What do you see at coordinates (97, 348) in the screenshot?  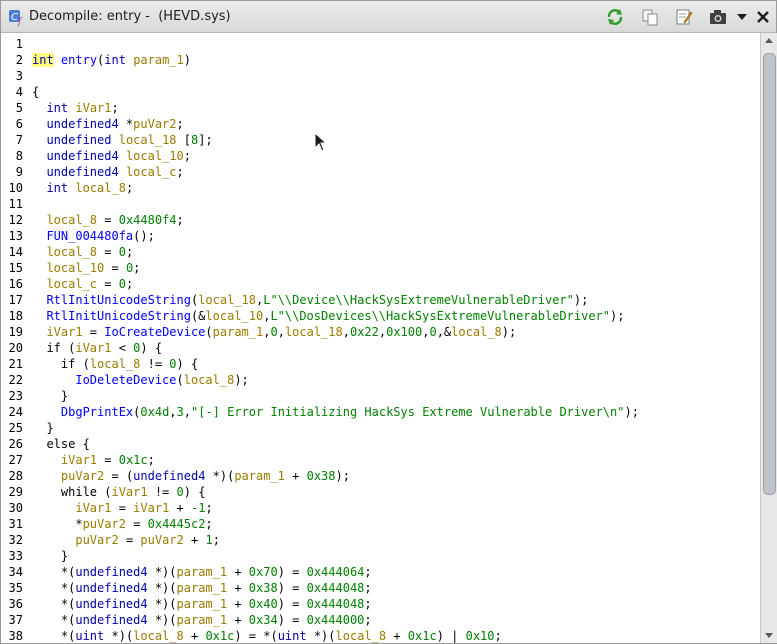 I see `code-text: if (iVar1 < 0) {` at bounding box center [97, 348].